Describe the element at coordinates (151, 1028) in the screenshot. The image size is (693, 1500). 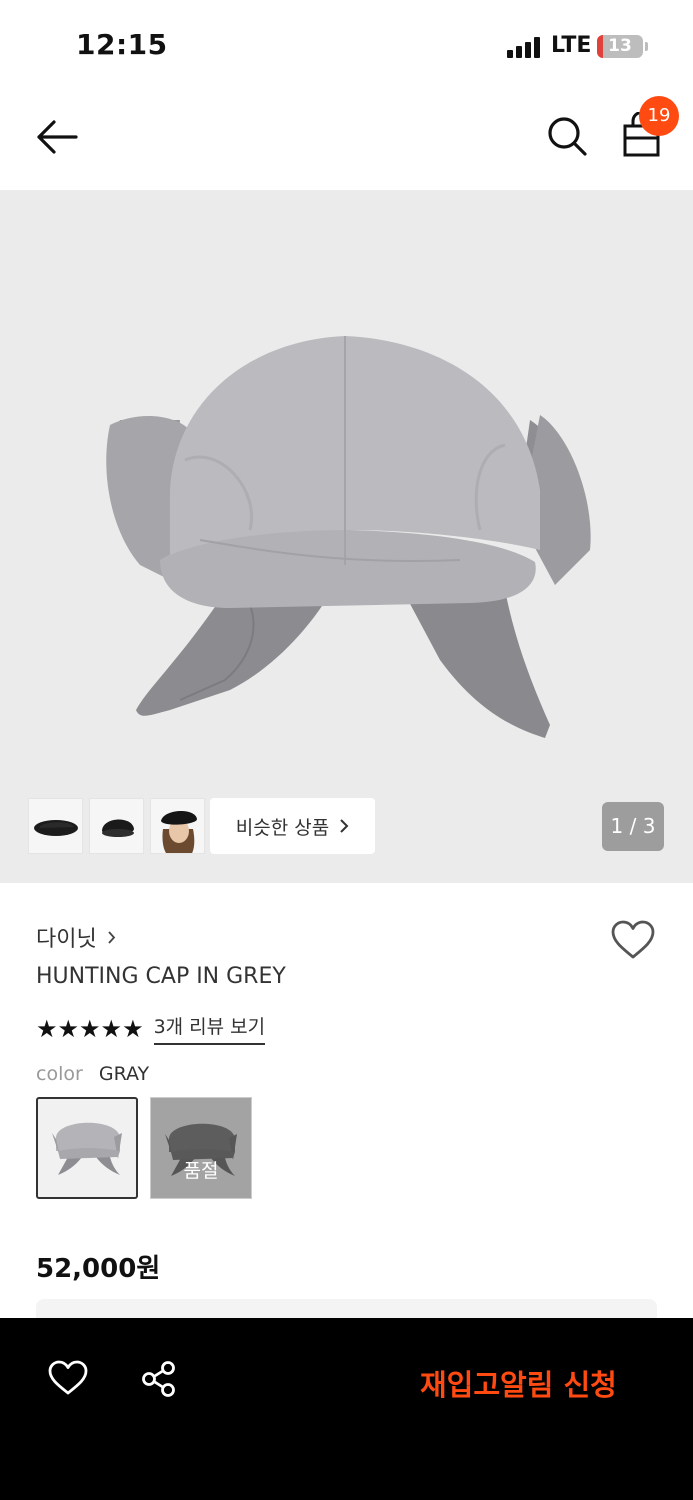
I see `rating-row: ★★★★★ 3개 리뷰 보기` at that location.